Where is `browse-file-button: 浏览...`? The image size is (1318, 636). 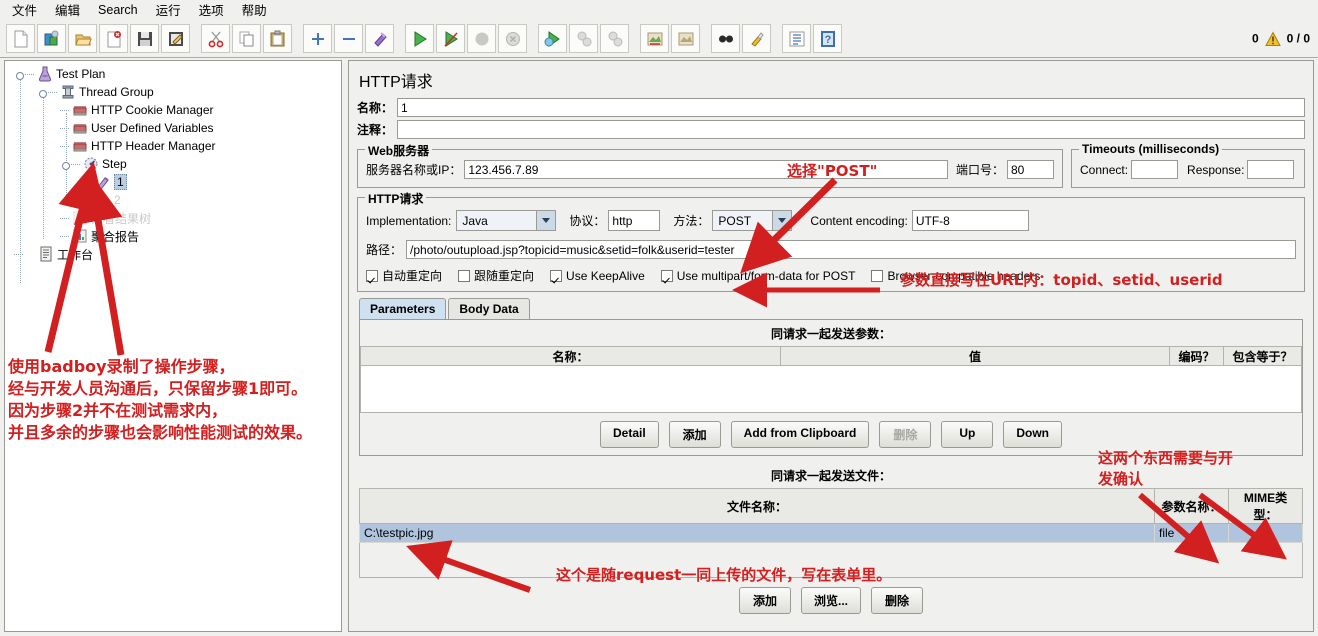
browse-file-button: 浏览... is located at coordinates (830, 600).